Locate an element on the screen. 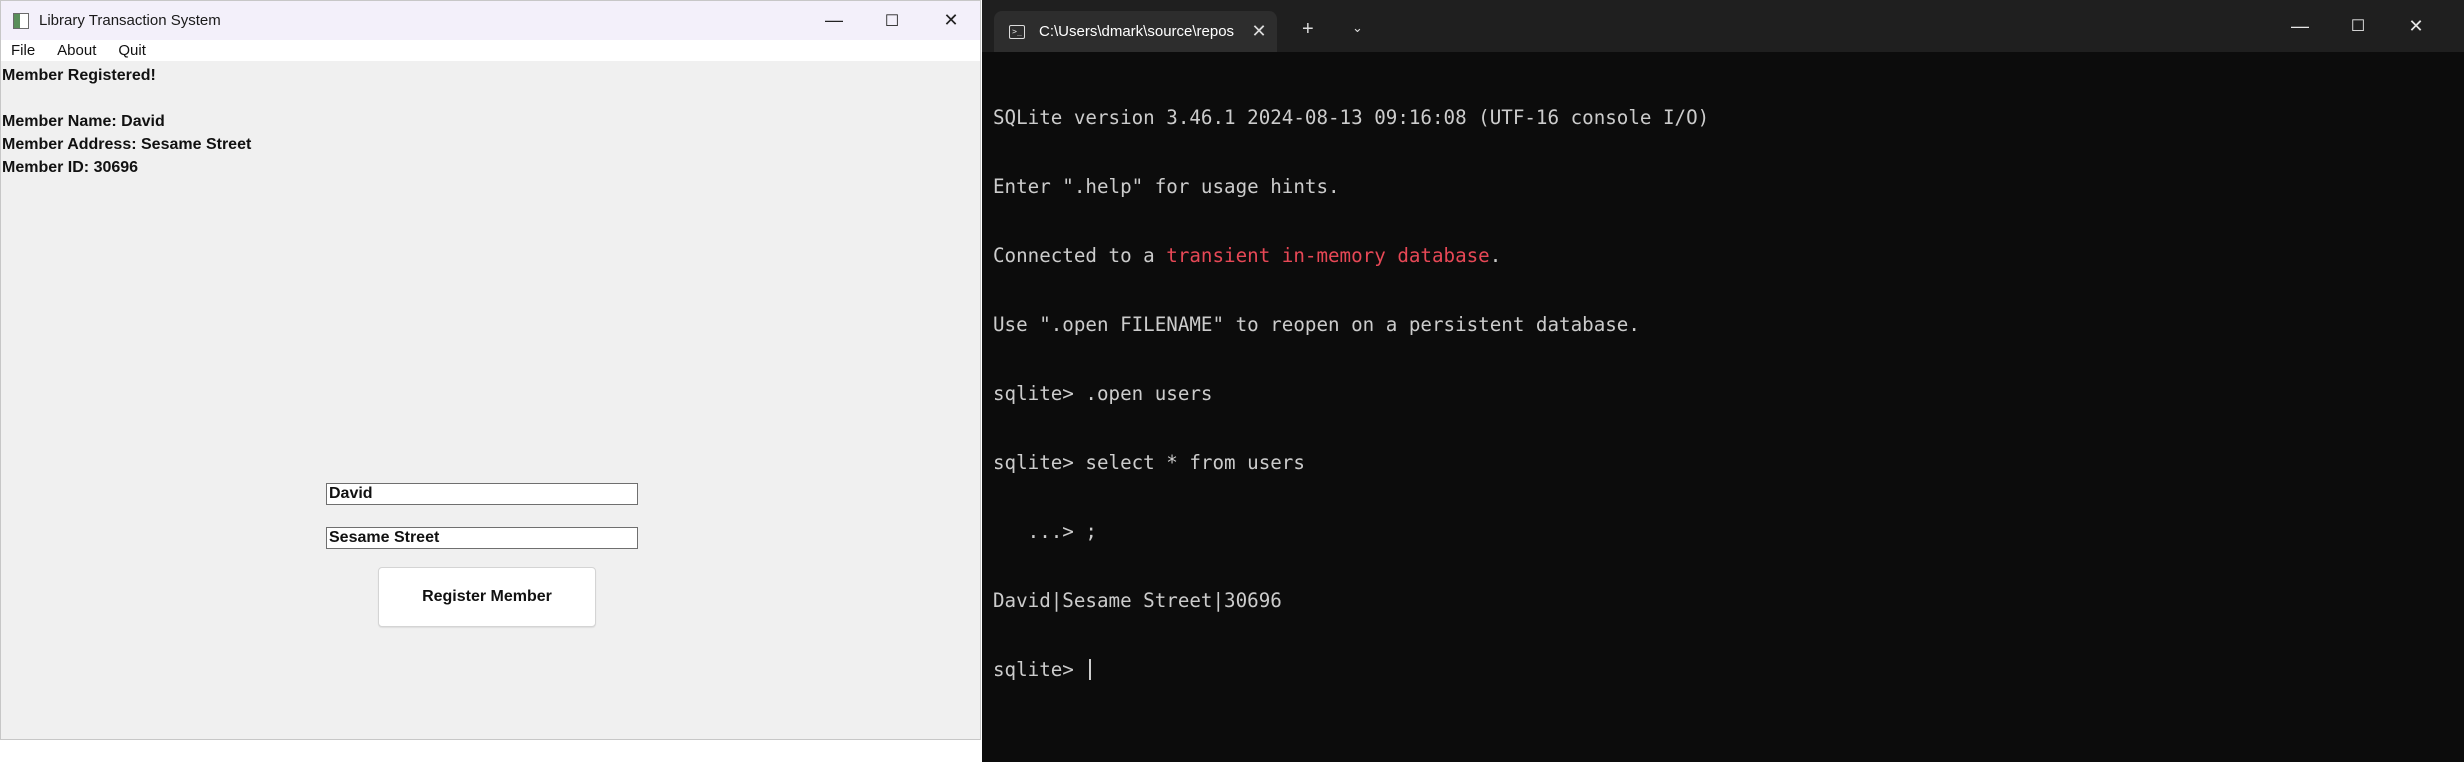  new-tab-icon: + is located at coordinates (1308, 29).